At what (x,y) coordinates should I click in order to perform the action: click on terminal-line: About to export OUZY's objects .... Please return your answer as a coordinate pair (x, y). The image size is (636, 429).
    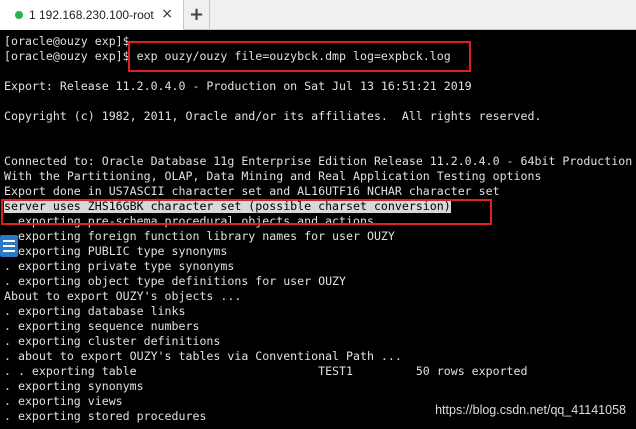
    Looking at the image, I should click on (123, 296).